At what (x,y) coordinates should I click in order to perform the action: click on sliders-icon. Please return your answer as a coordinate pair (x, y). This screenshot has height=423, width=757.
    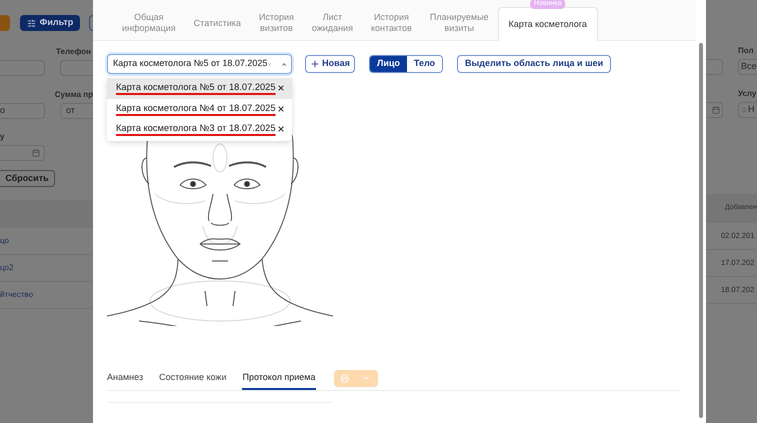
    Looking at the image, I should click on (31, 23).